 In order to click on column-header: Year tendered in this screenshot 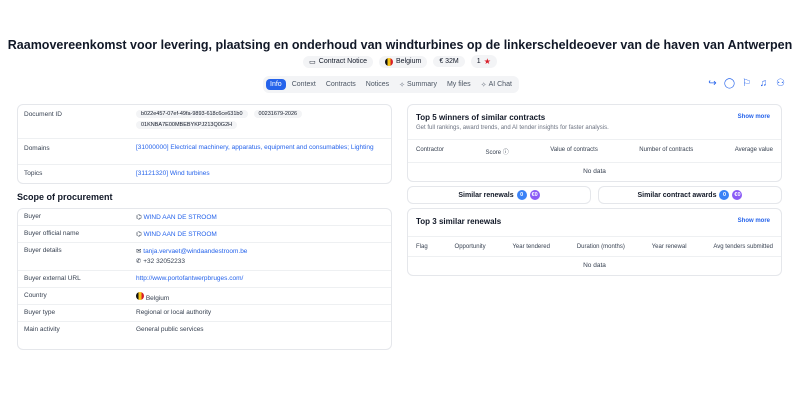, I will do `click(530, 247)`.